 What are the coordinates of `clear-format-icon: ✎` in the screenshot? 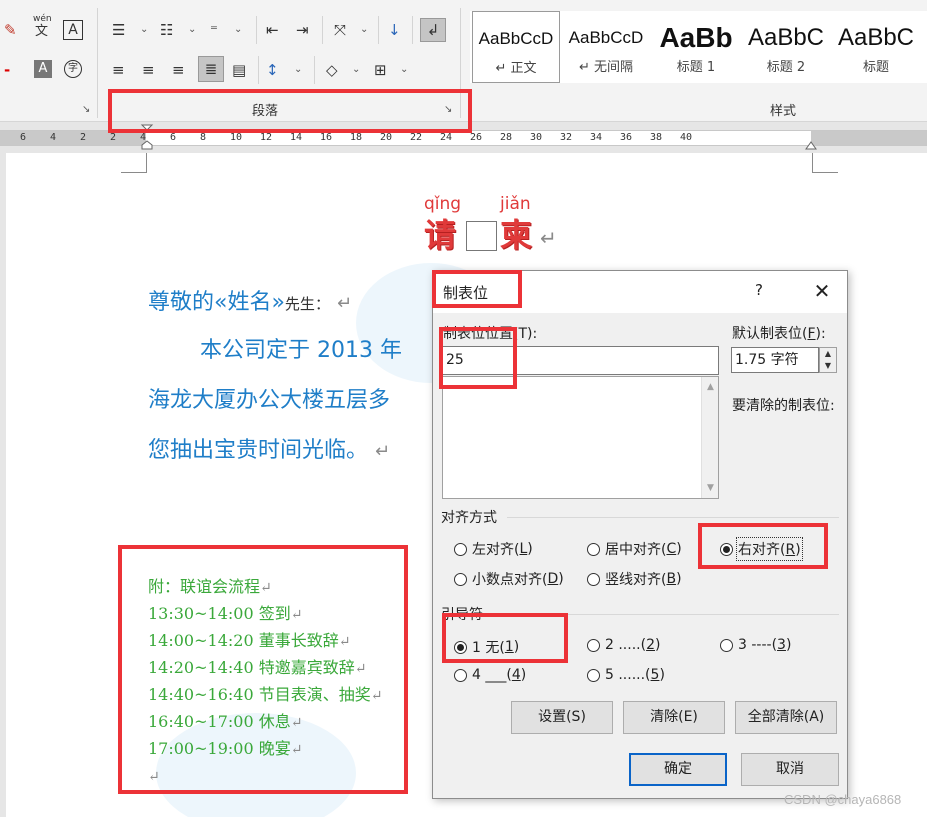 It's located at (10, 30).